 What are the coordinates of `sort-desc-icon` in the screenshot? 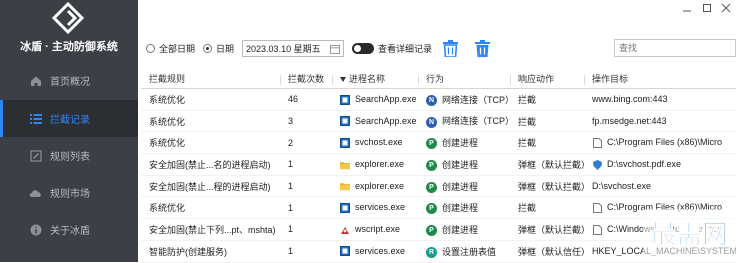 It's located at (343, 79).